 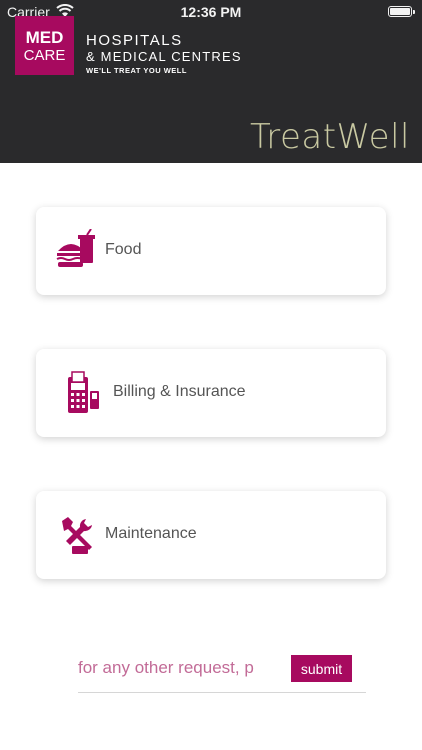 I want to click on hospital-title-line1: HOSPITALS, so click(x=134, y=40).